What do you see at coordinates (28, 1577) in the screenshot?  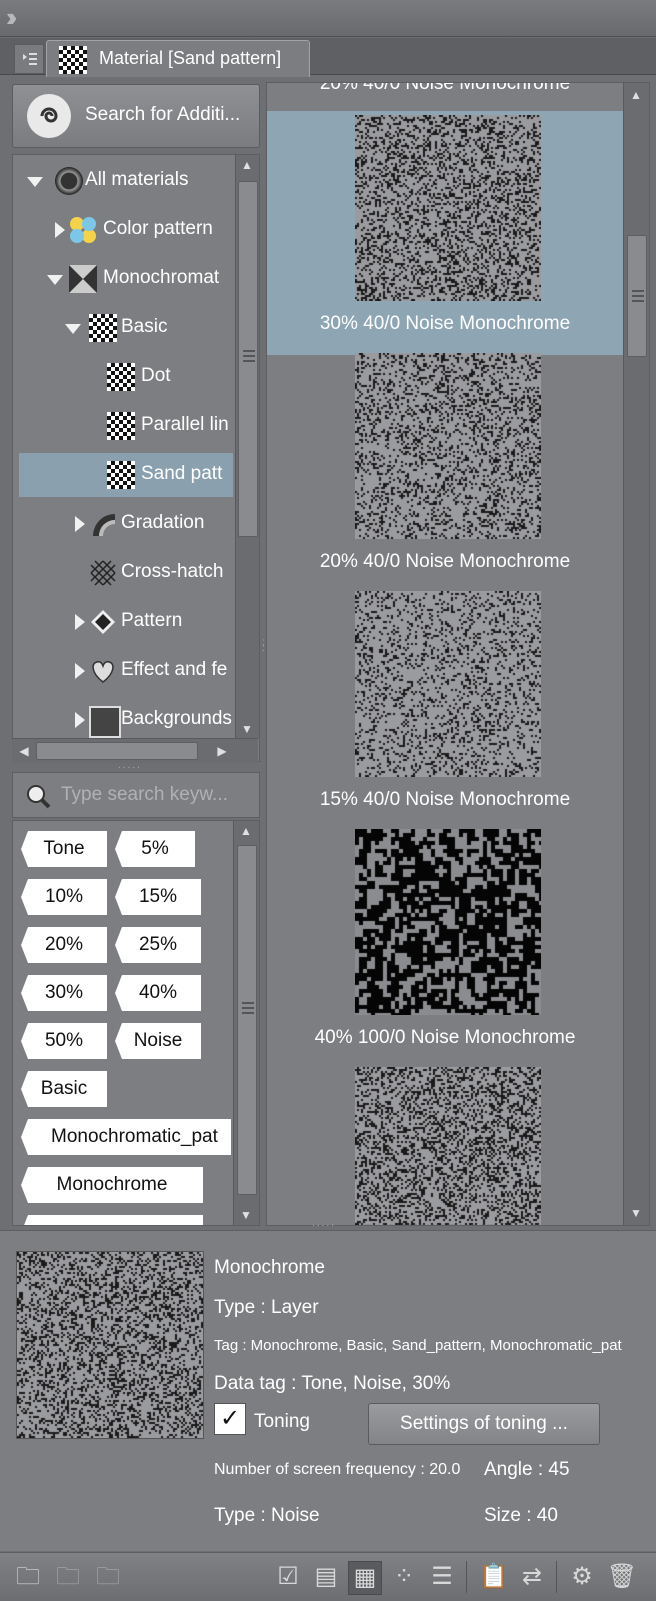 I see `new-folder-icon: 🗀` at bounding box center [28, 1577].